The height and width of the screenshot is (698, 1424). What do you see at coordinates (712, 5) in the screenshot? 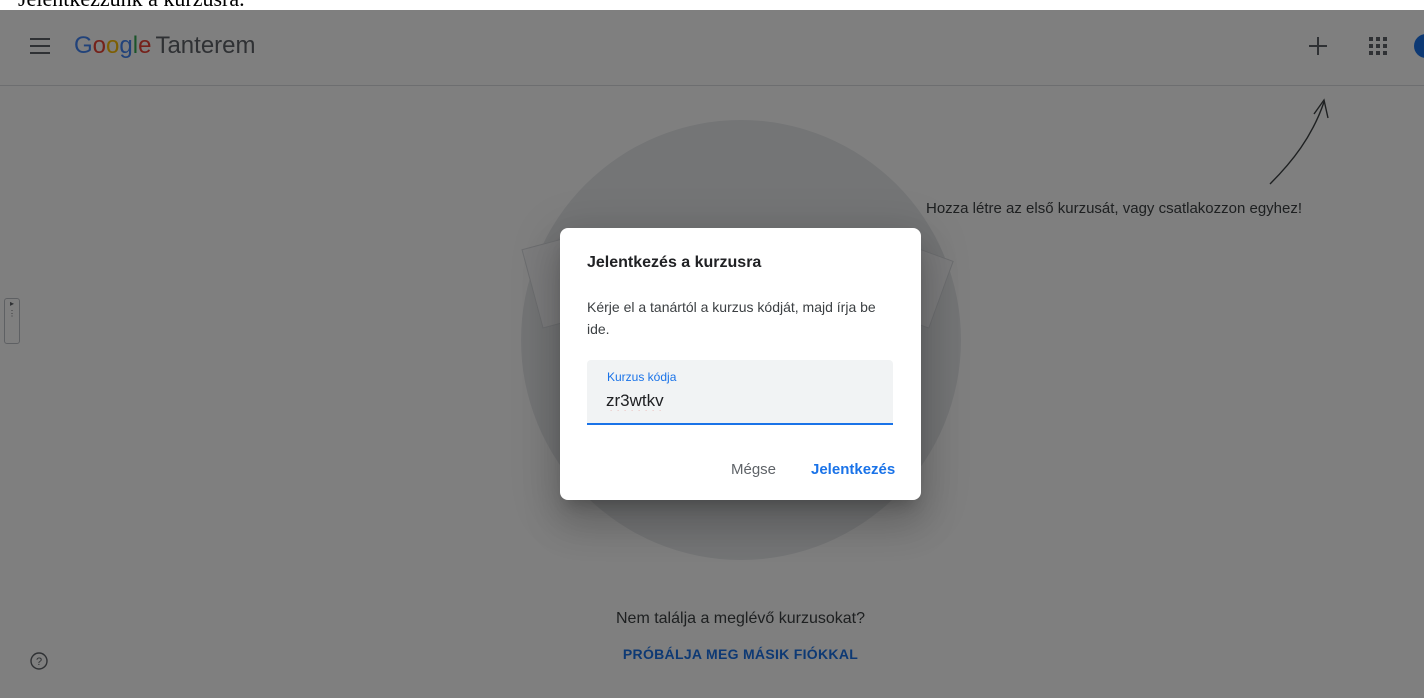
I see `top-strip: Jelentkezzünk a kurzusra.` at bounding box center [712, 5].